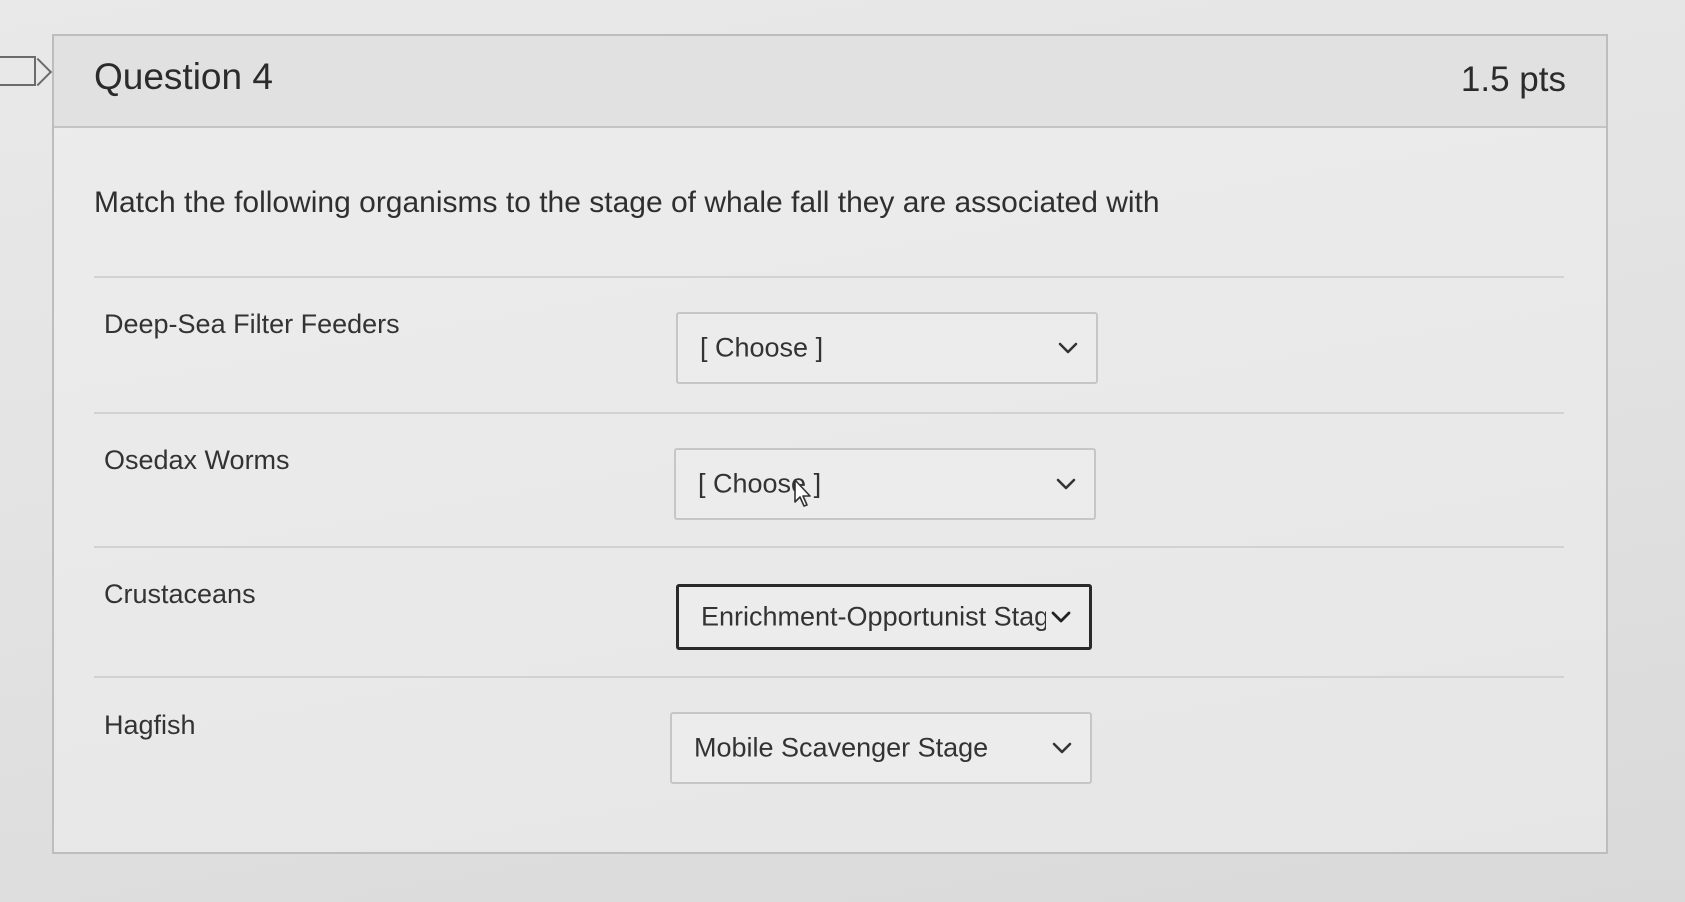  Describe the element at coordinates (802, 493) in the screenshot. I see `mouse-pointer-icon` at that location.